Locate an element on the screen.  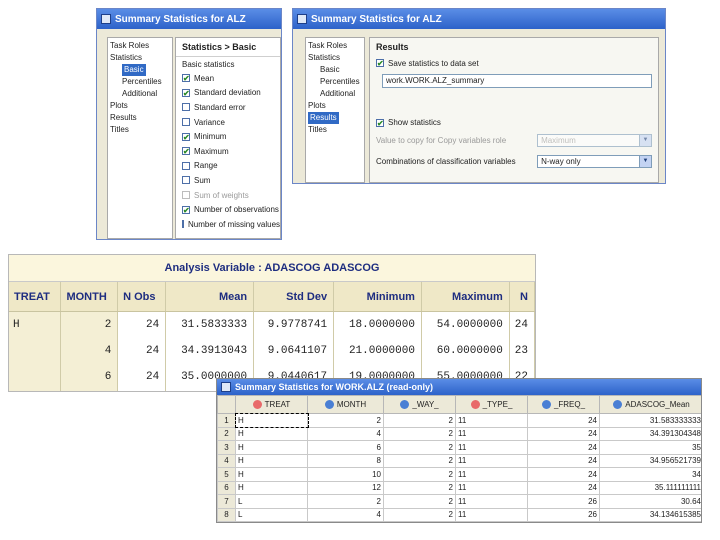
column-header: ADASCOG_Mean is located at coordinates (650, 404).